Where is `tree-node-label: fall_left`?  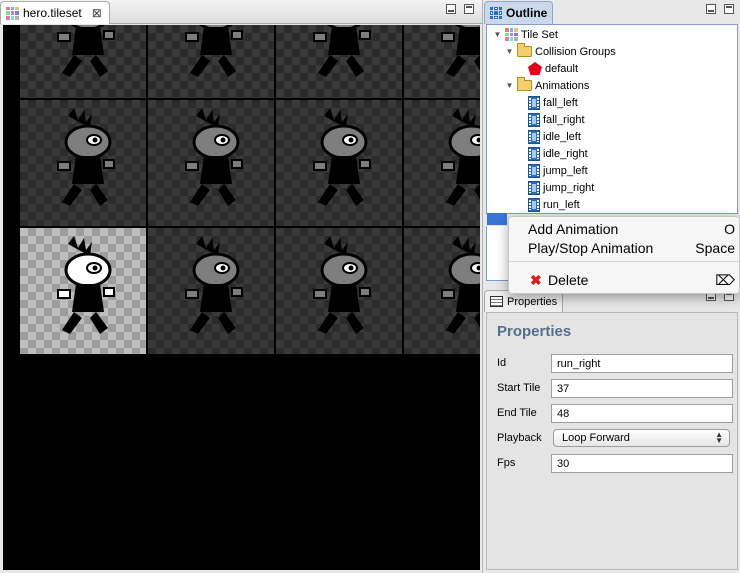
tree-node-label: fall_left is located at coordinates (560, 102).